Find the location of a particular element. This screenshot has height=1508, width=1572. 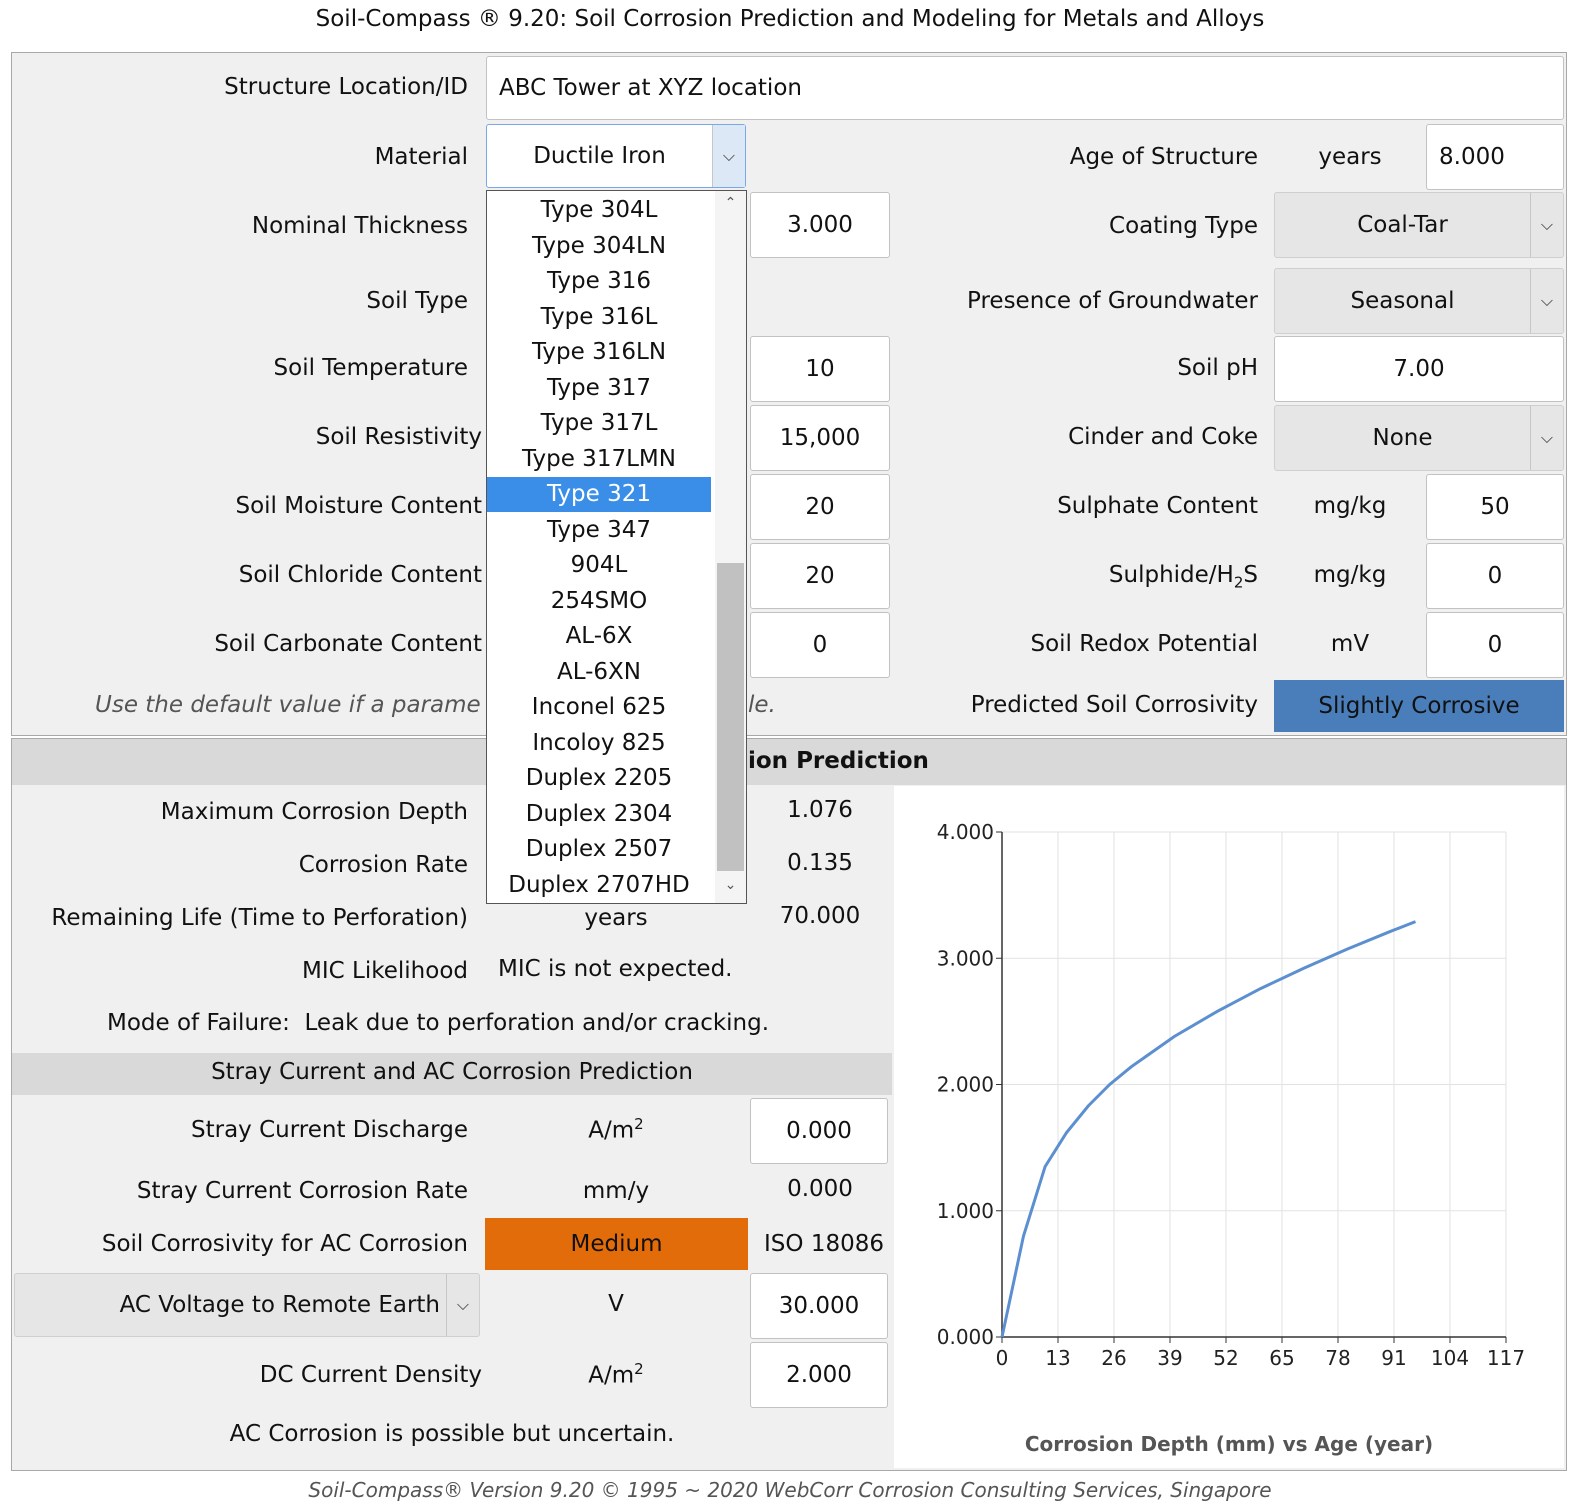

thickness-input: 3.000 is located at coordinates (820, 225).